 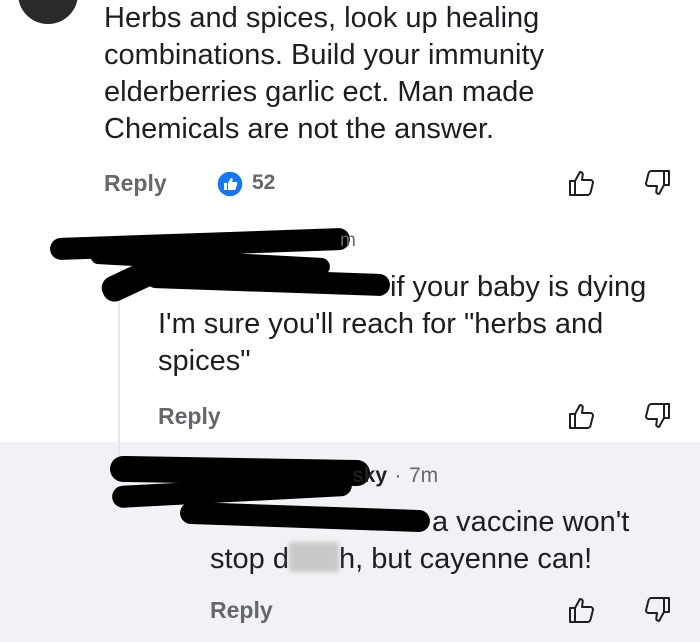 What do you see at coordinates (531, 522) in the screenshot?
I see `comment-body-line1: a vaccine won't` at bounding box center [531, 522].